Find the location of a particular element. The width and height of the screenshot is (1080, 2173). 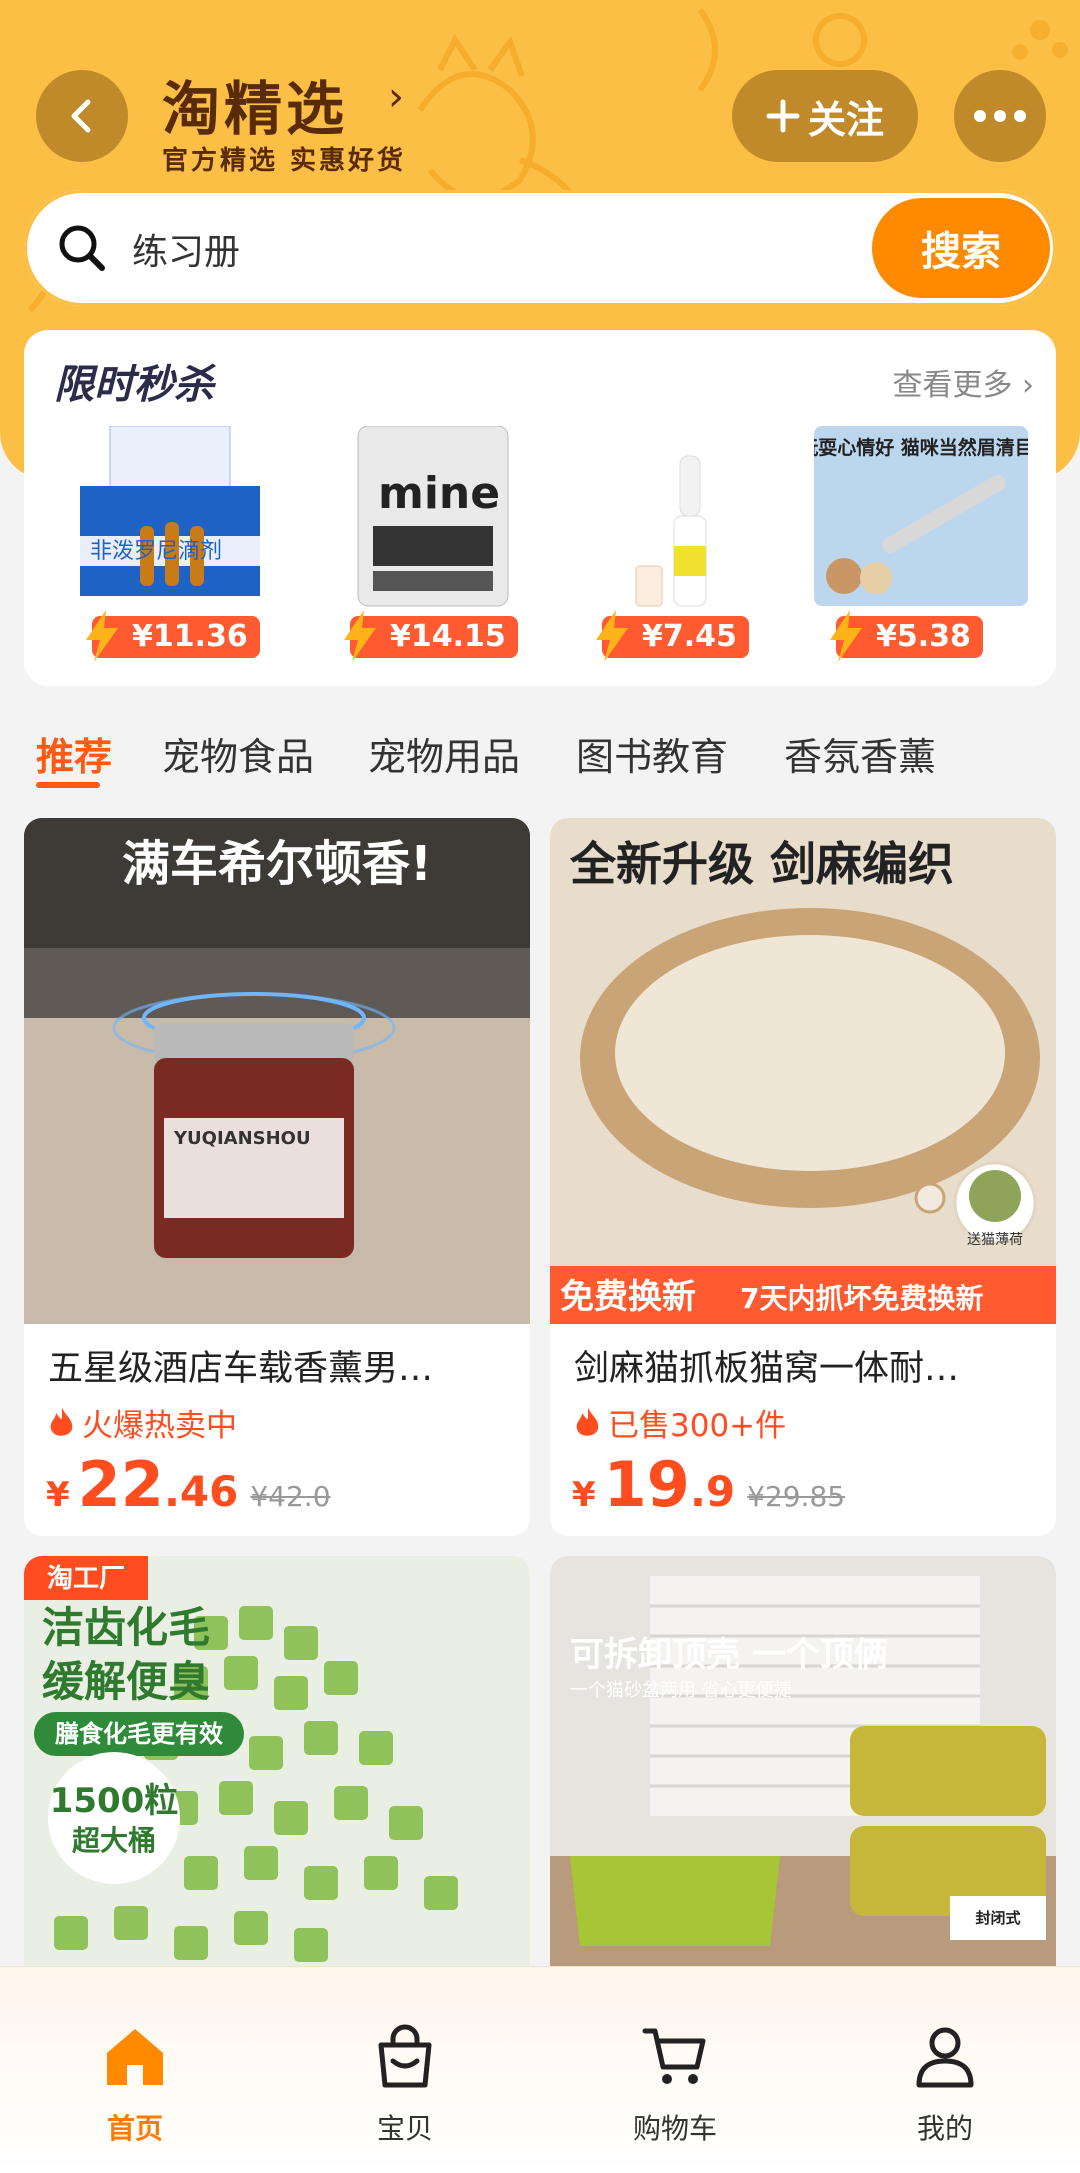

item-image-text: 非泼罗尼滴剂 is located at coordinates (156, 551).